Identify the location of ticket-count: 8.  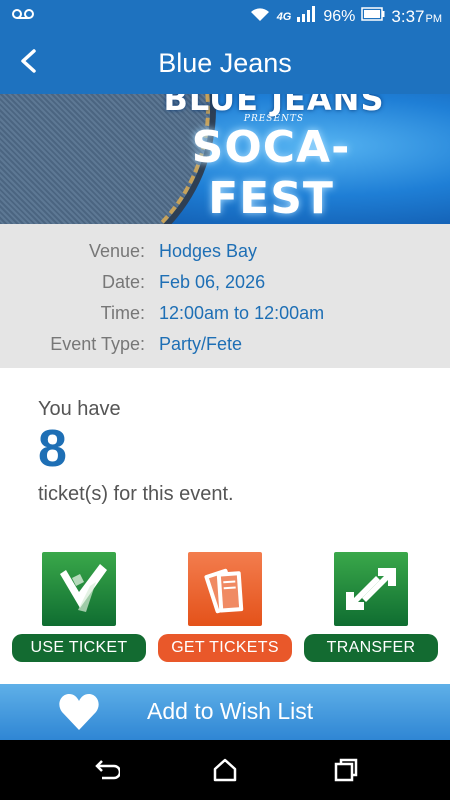
(52, 449).